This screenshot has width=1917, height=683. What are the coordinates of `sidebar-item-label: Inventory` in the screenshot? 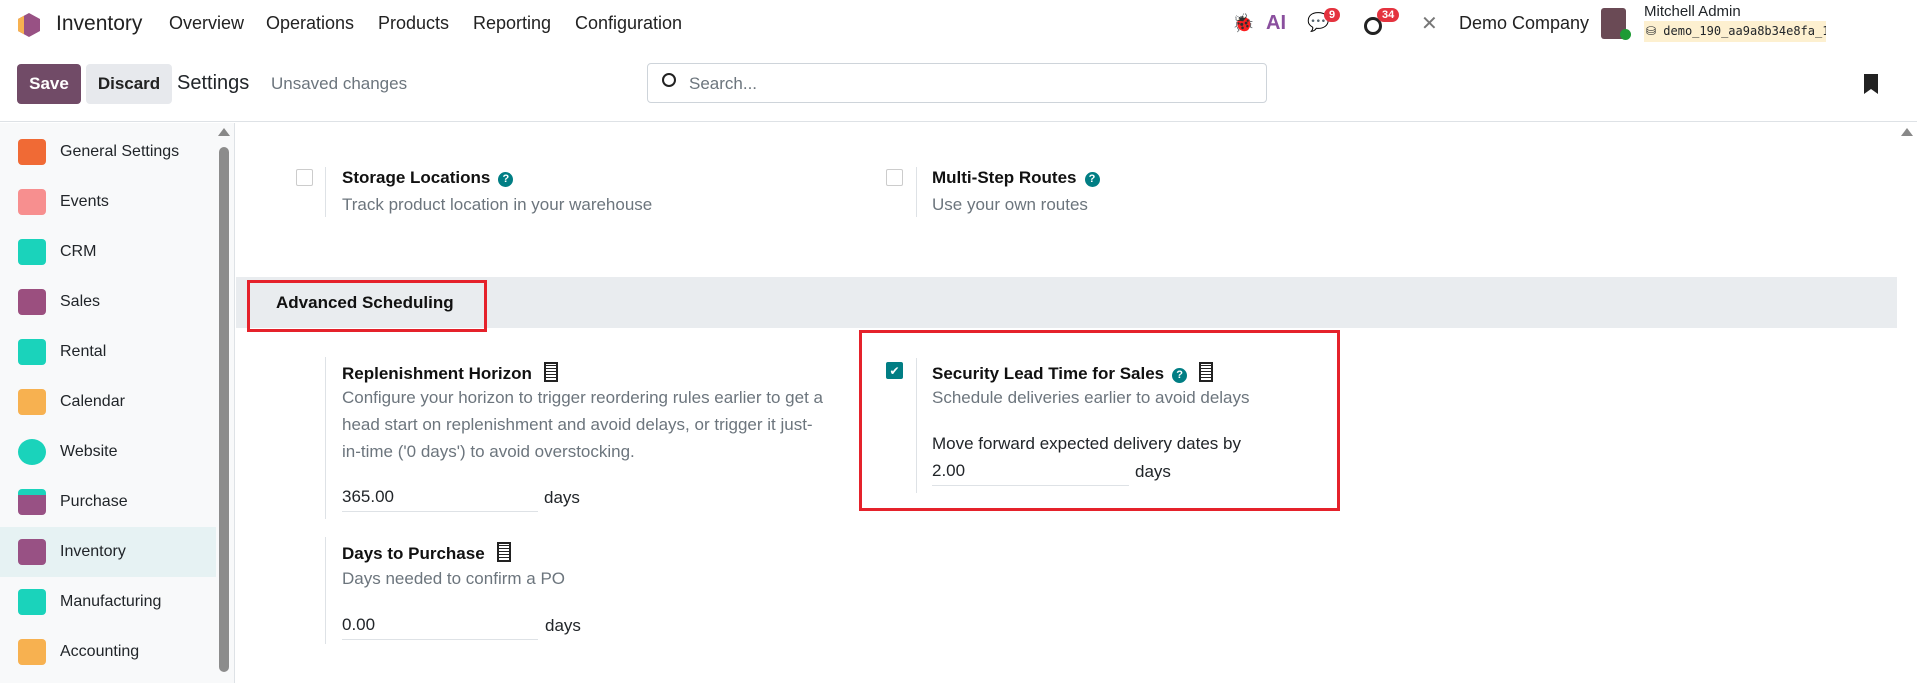 It's located at (93, 551).